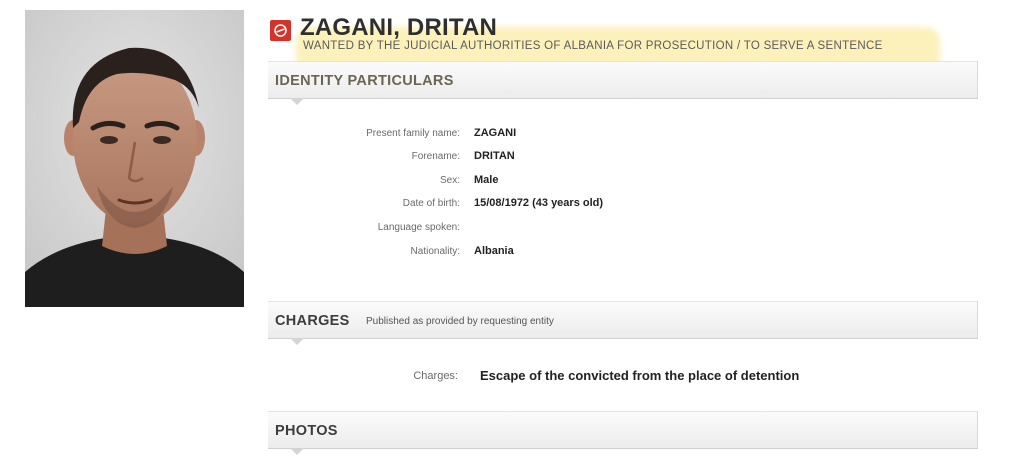  Describe the element at coordinates (539, 203) in the screenshot. I see `field-value: 15/08/1972 (43 years old)` at that location.